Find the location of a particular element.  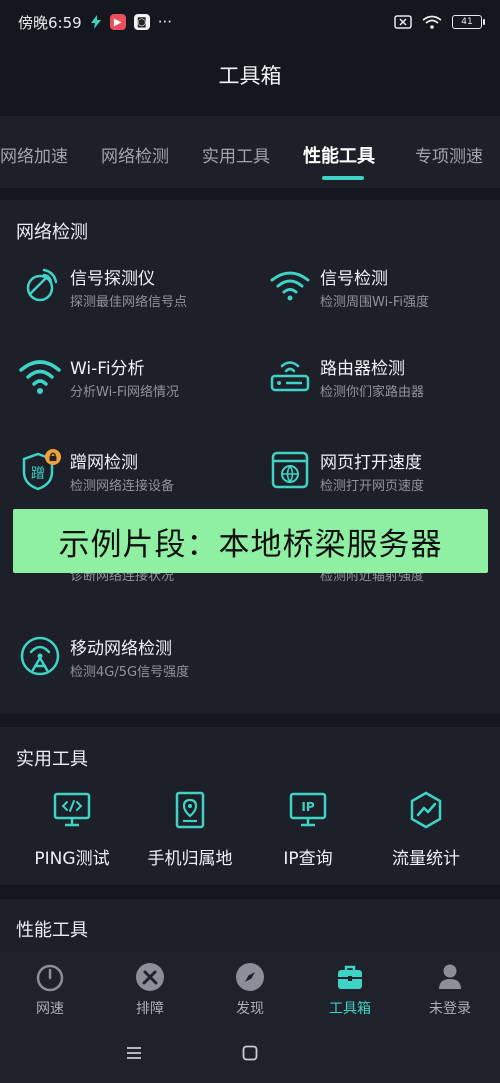

tool-title: 信号探测仪 is located at coordinates (112, 279).